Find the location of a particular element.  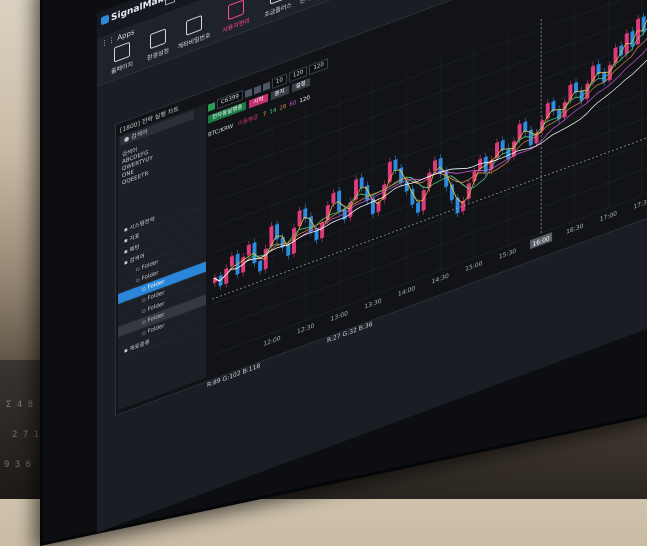

x-tick-label: 17:00 is located at coordinates (608, 216).